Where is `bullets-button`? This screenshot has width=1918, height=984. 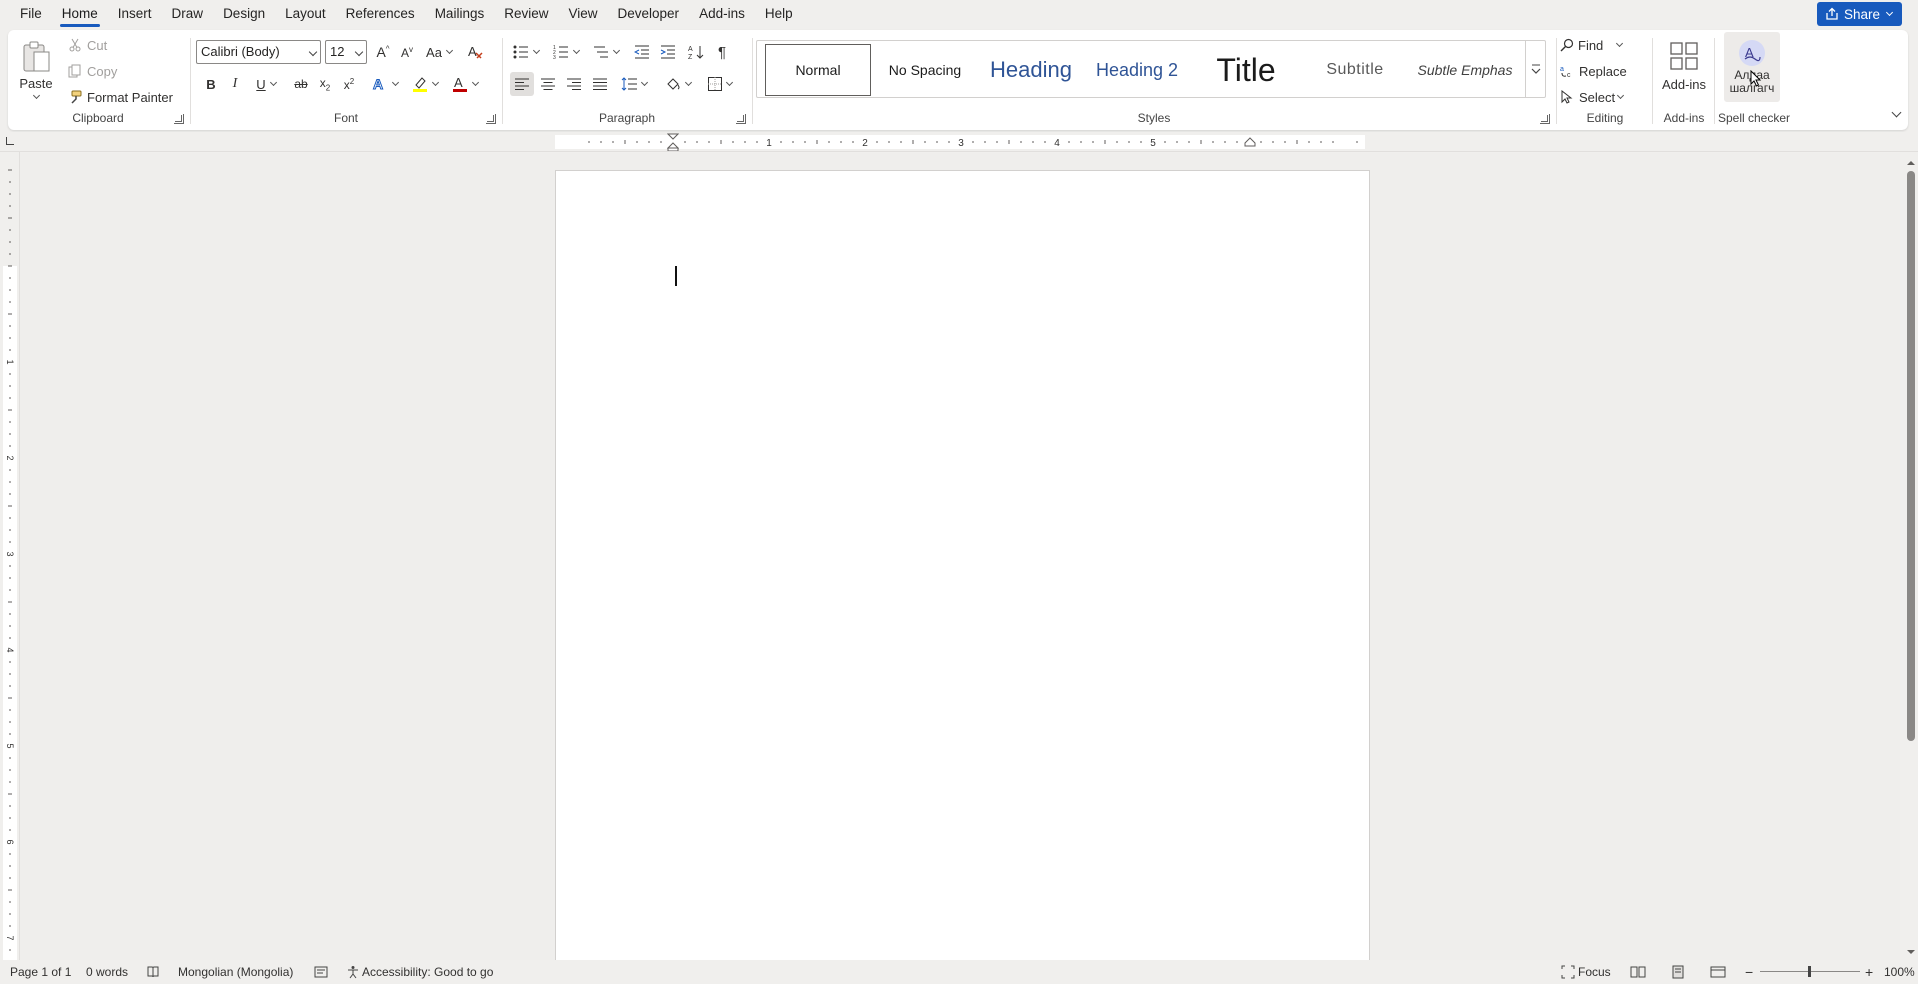
bullets-button is located at coordinates (526, 52).